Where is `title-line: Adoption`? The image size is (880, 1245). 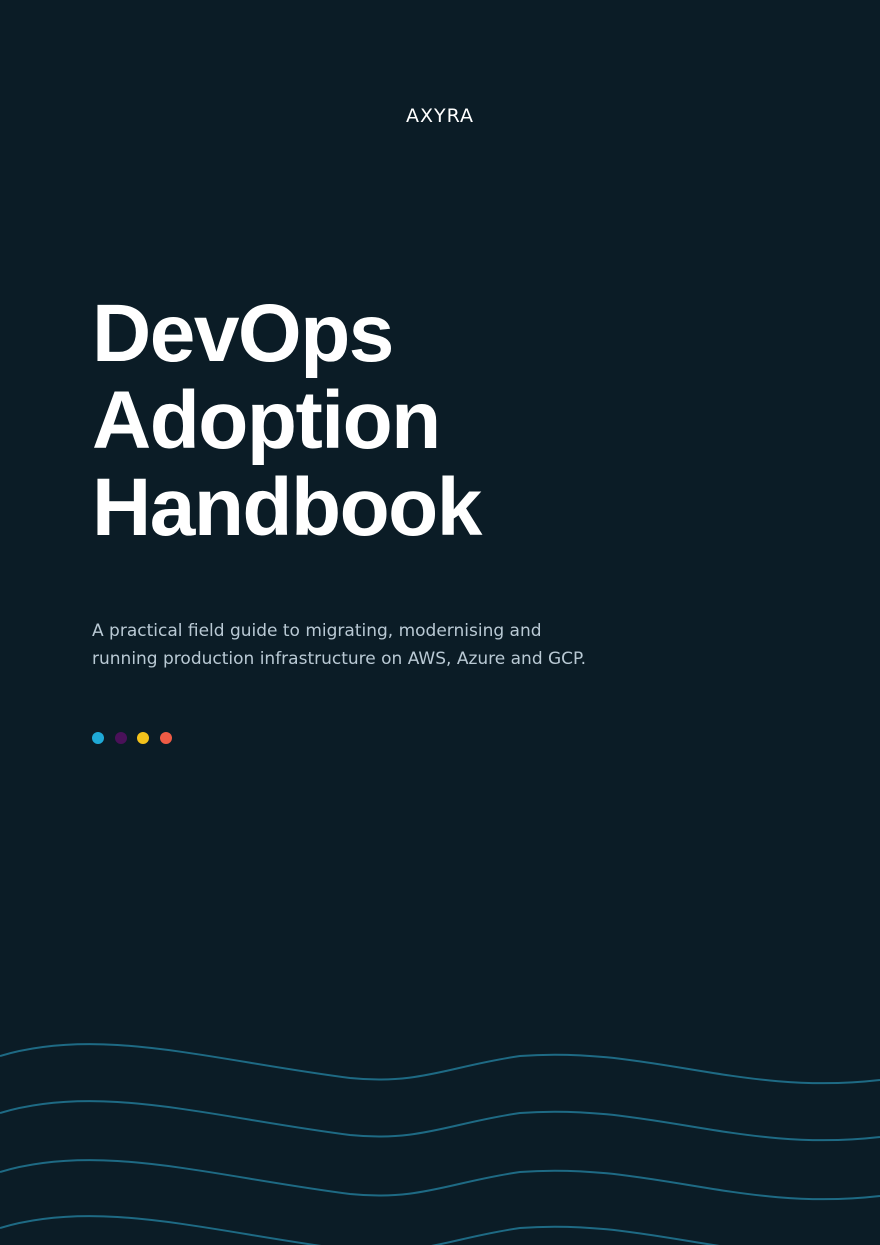 title-line: Adoption is located at coordinates (266, 420).